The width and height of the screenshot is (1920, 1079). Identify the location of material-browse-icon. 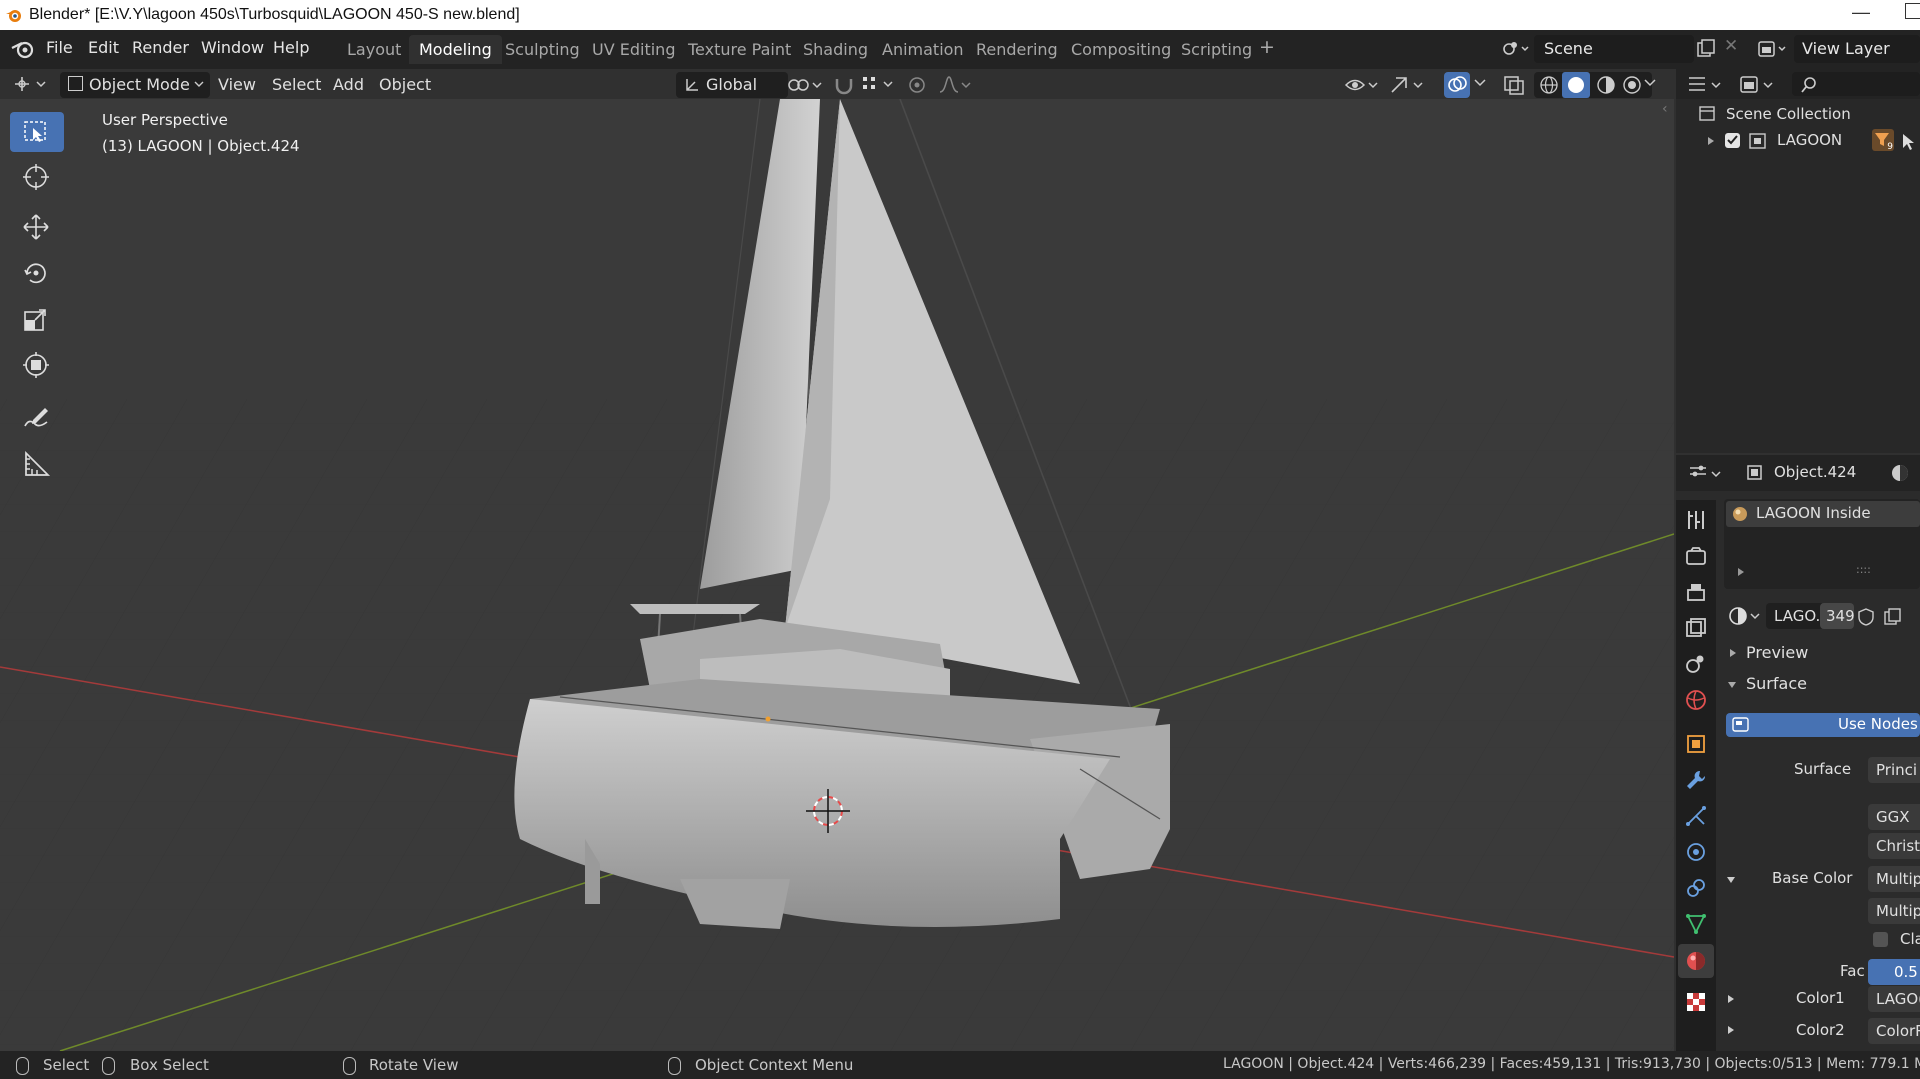
(1746, 616).